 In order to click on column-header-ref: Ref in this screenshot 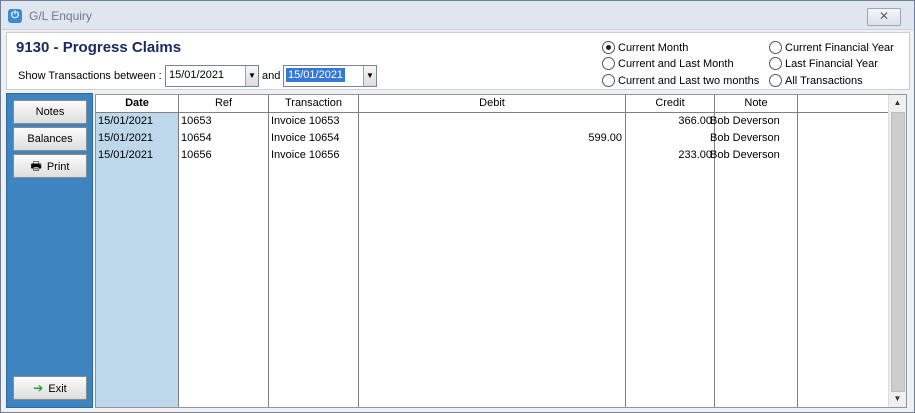, I will do `click(224, 103)`.